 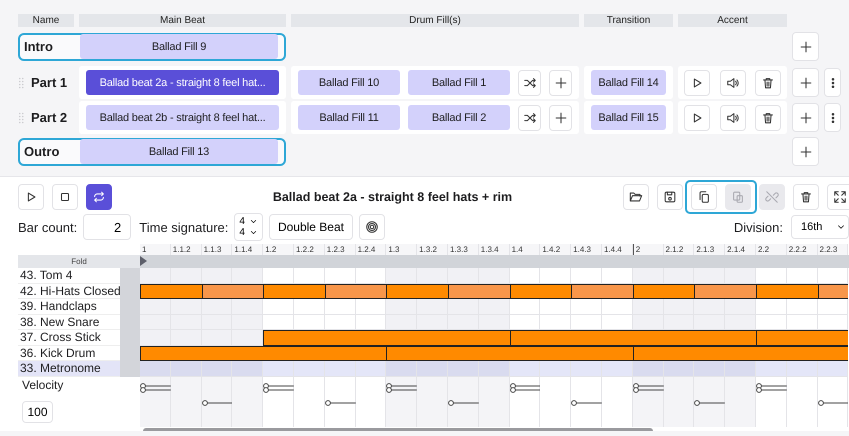 I want to click on denominator-select: 4, so click(x=248, y=232).